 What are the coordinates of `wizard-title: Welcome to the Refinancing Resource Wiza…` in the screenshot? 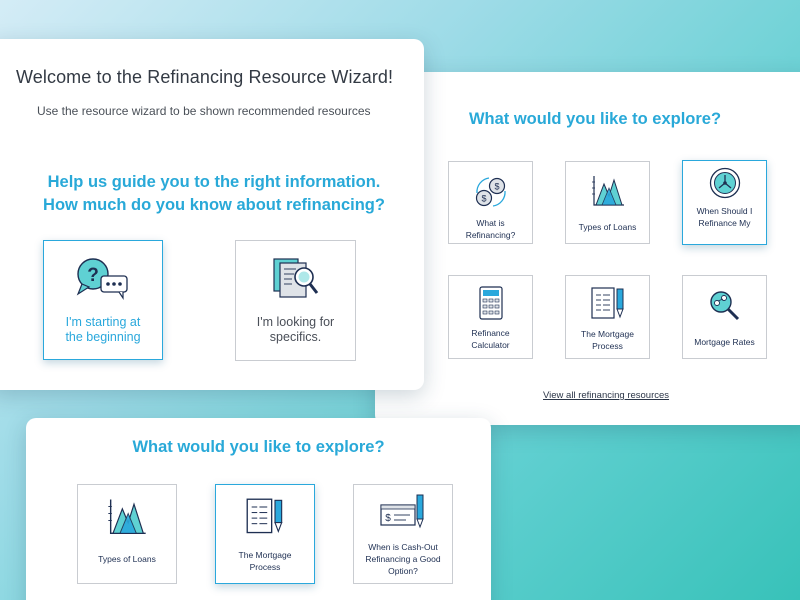 It's located at (205, 77).